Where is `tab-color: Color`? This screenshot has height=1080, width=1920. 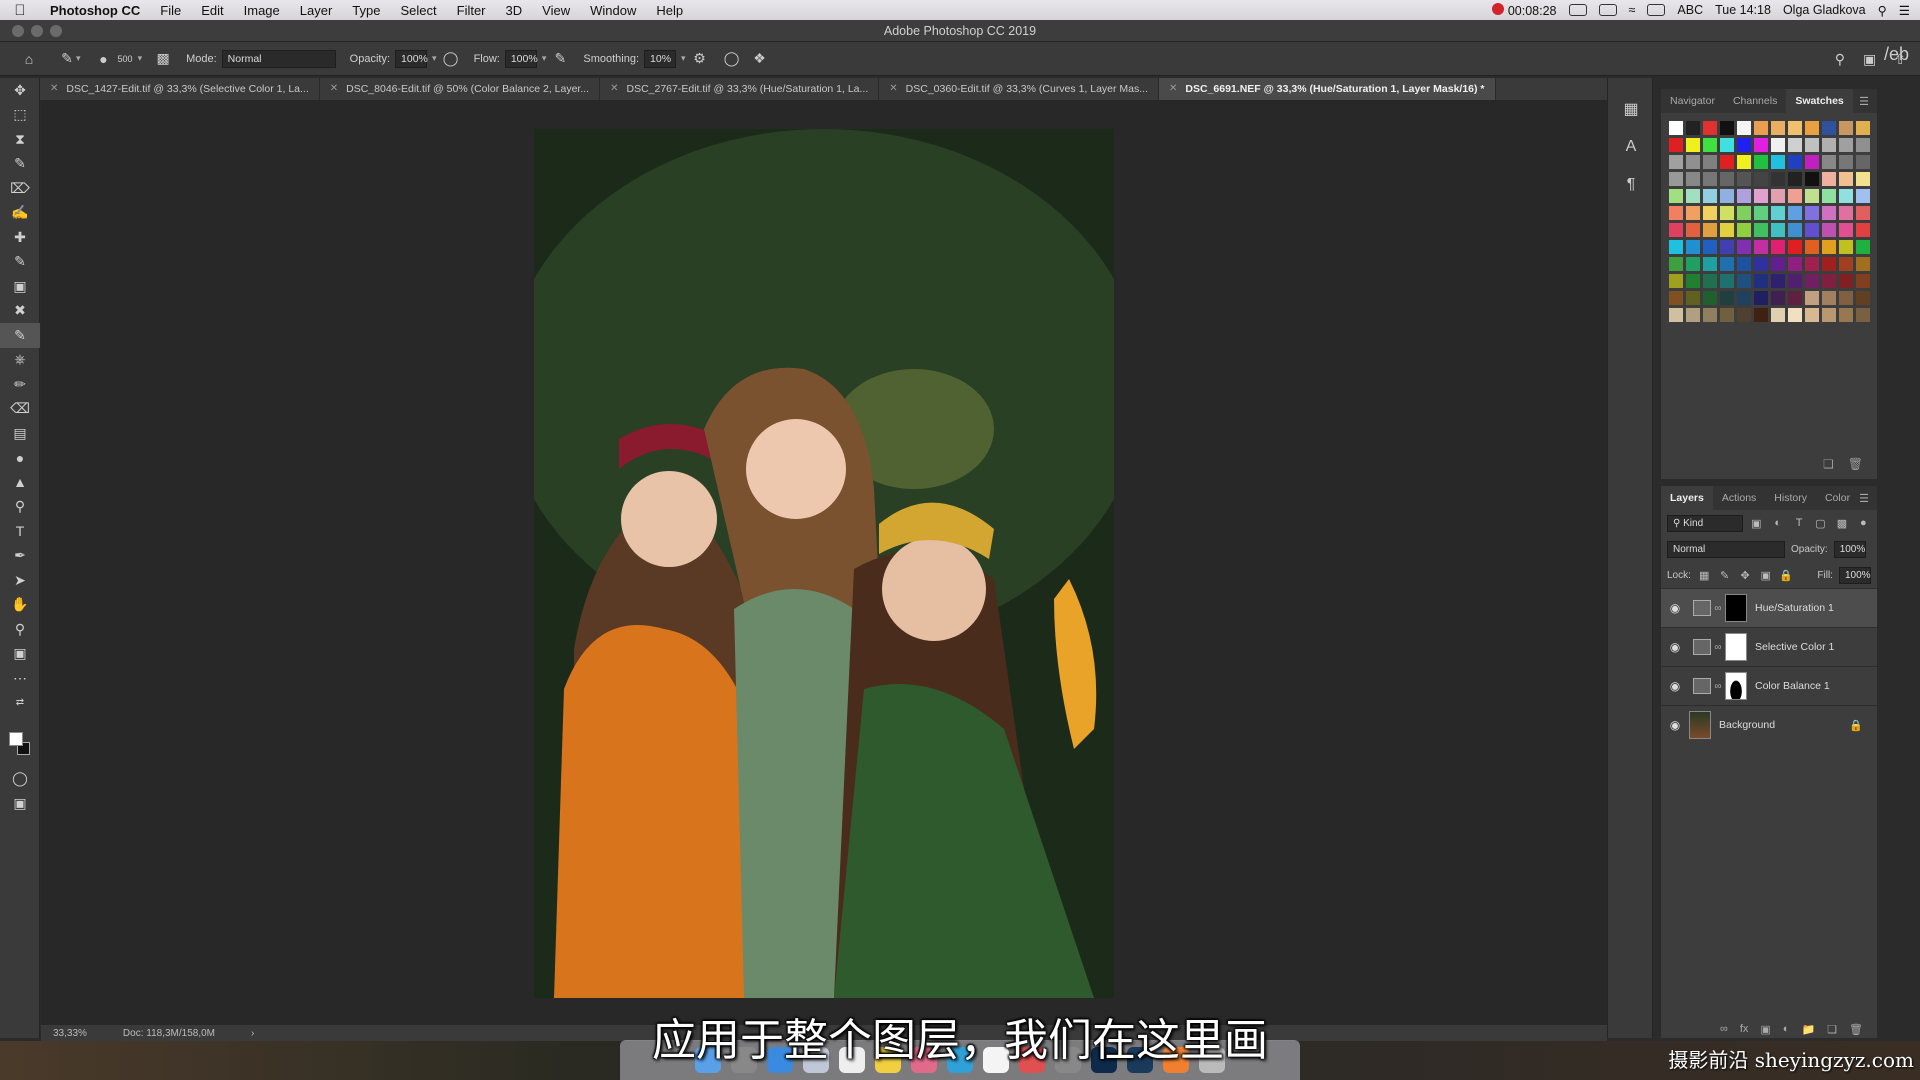 tab-color: Color is located at coordinates (1837, 498).